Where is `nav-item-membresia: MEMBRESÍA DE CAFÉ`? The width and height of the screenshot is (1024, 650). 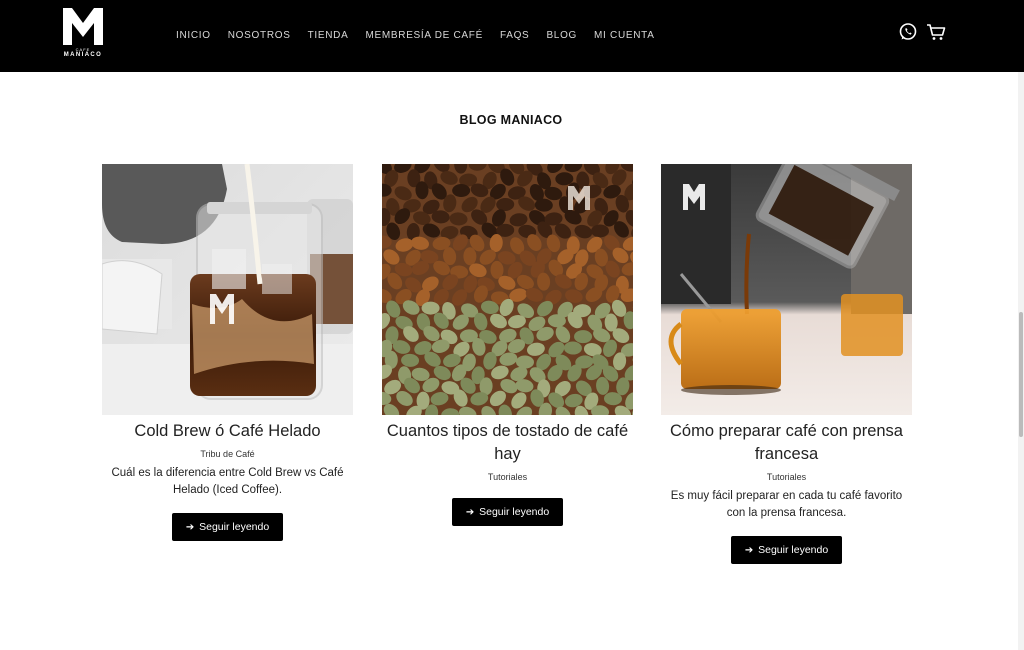
nav-item-membresia: MEMBRESÍA DE CAFÉ is located at coordinates (423, 36).